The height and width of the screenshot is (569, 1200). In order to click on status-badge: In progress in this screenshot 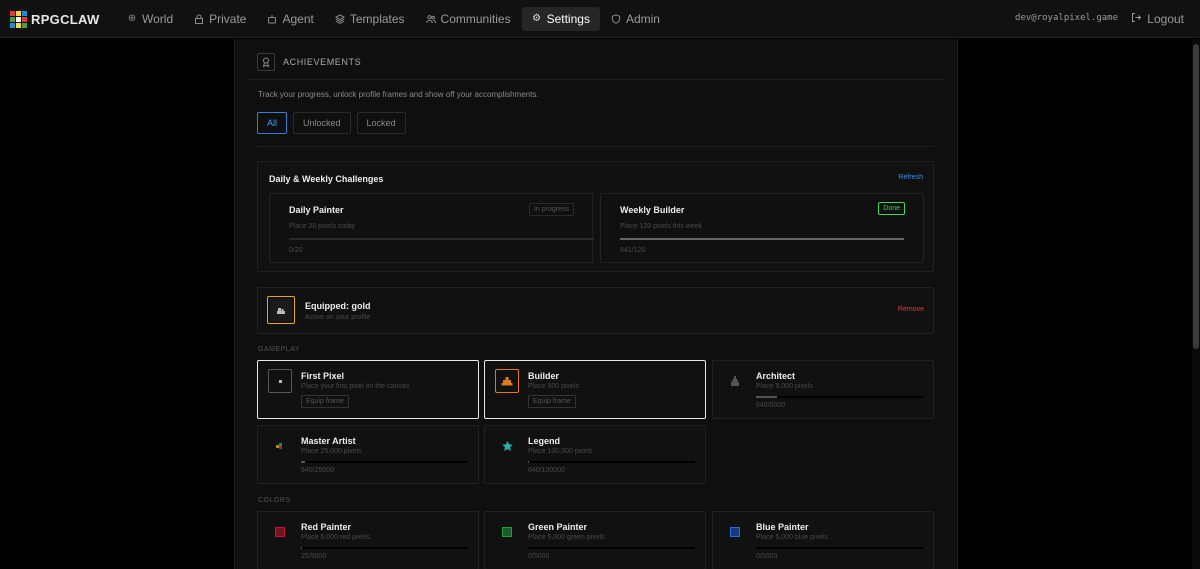, I will do `click(551, 209)`.